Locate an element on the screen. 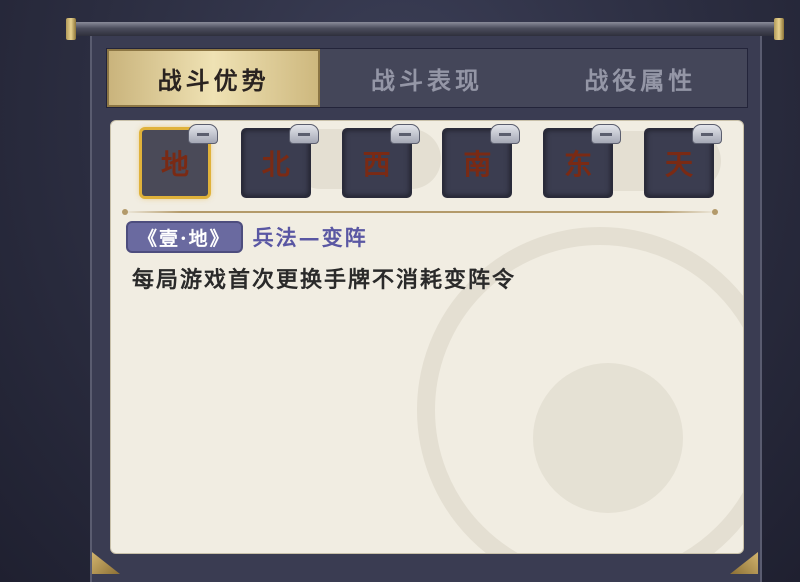 The height and width of the screenshot is (582, 800). seal-button-nan: 南 is located at coordinates (482, 160).